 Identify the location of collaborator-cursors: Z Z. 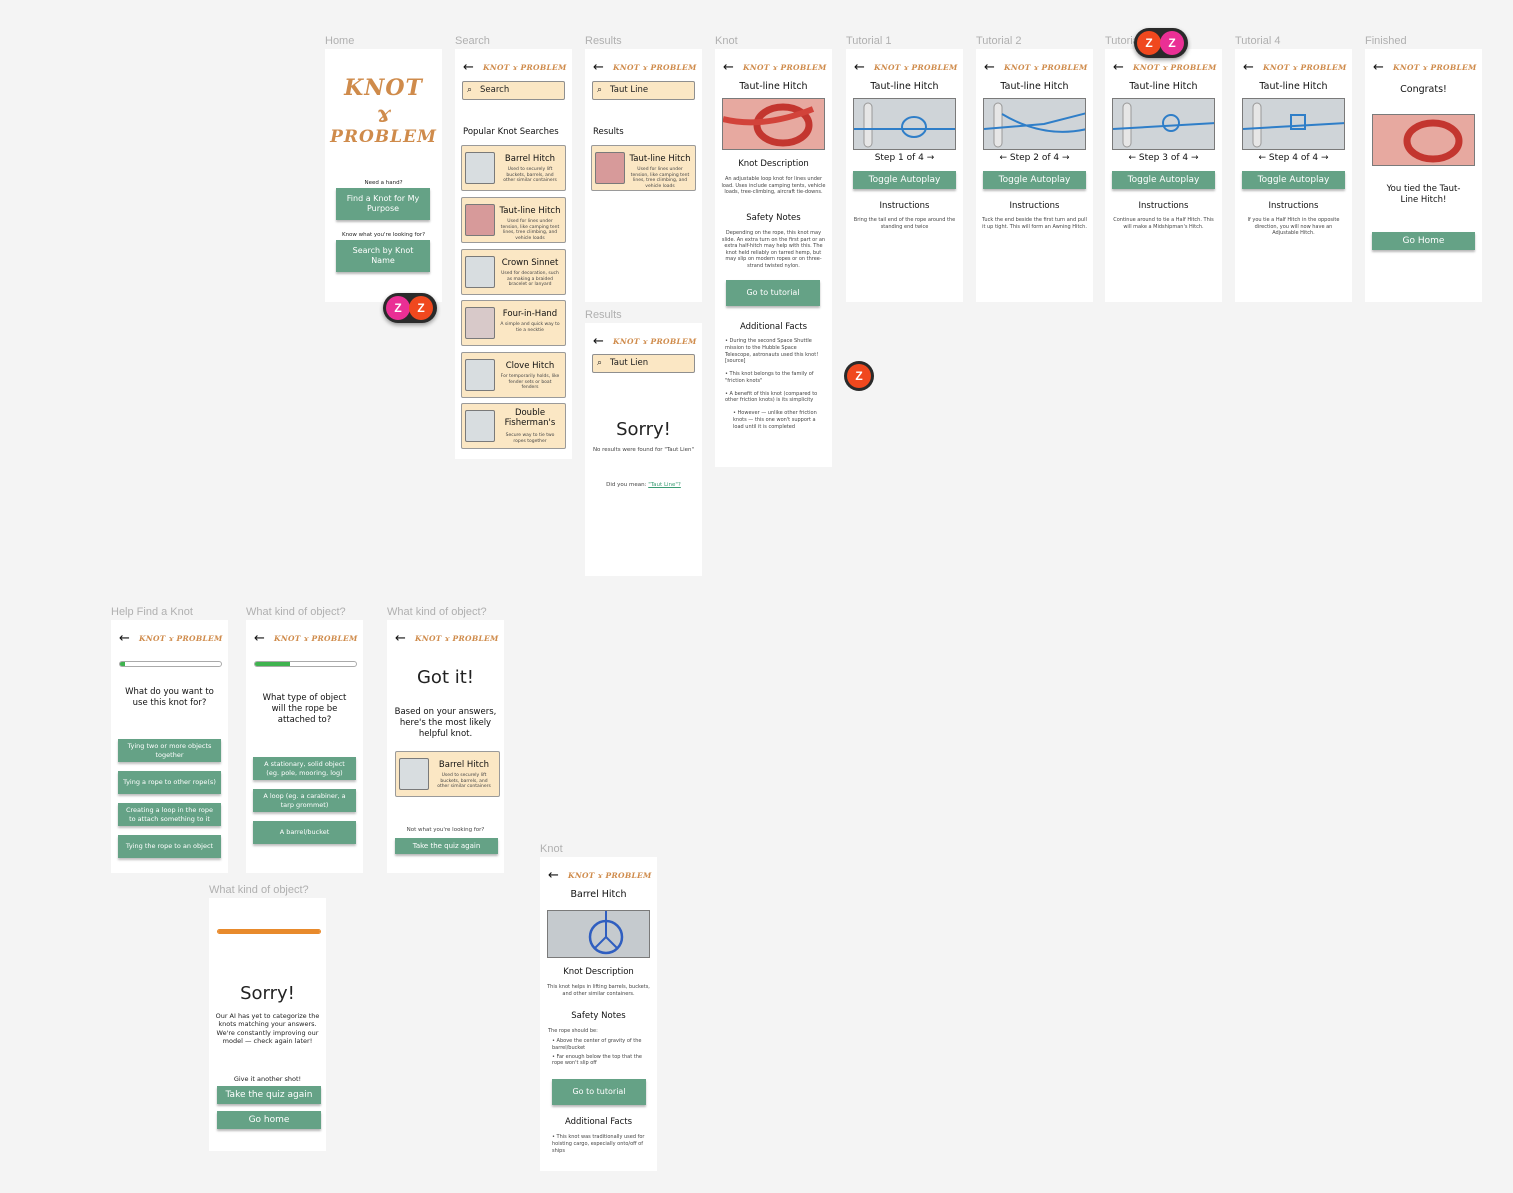
(1161, 43).